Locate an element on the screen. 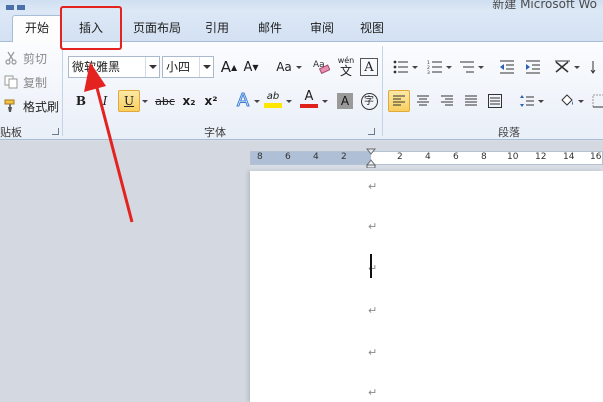  underline-label: U is located at coordinates (129, 101).